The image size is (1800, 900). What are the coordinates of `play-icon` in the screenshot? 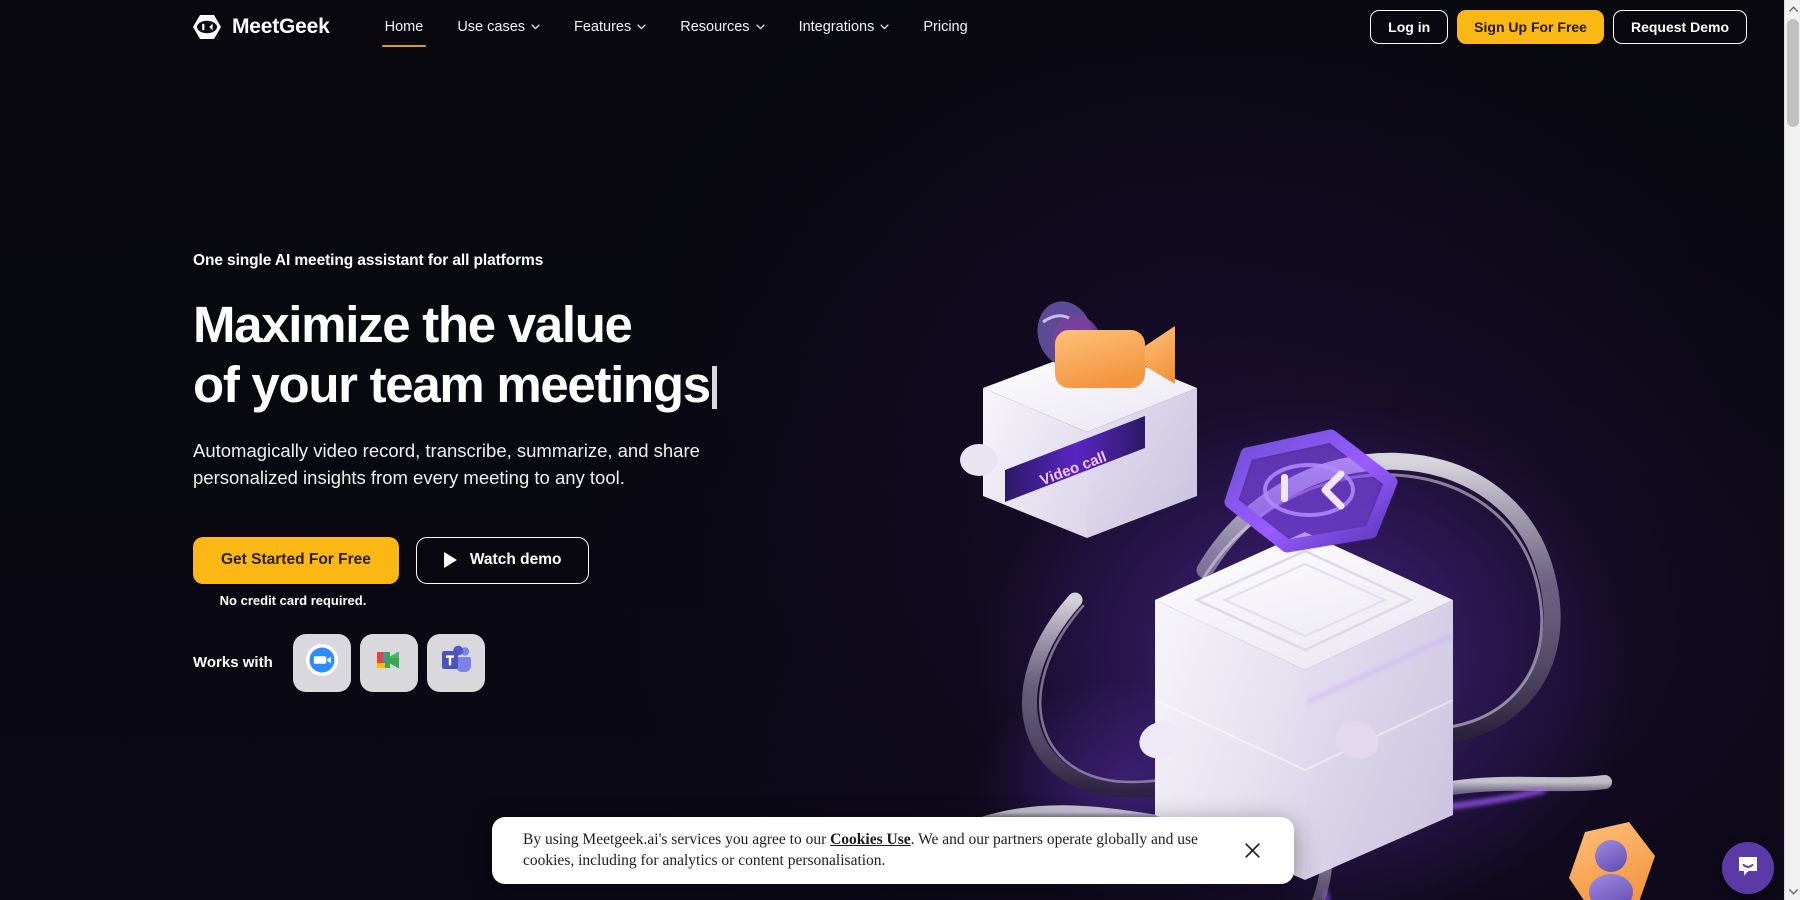 It's located at (450, 560).